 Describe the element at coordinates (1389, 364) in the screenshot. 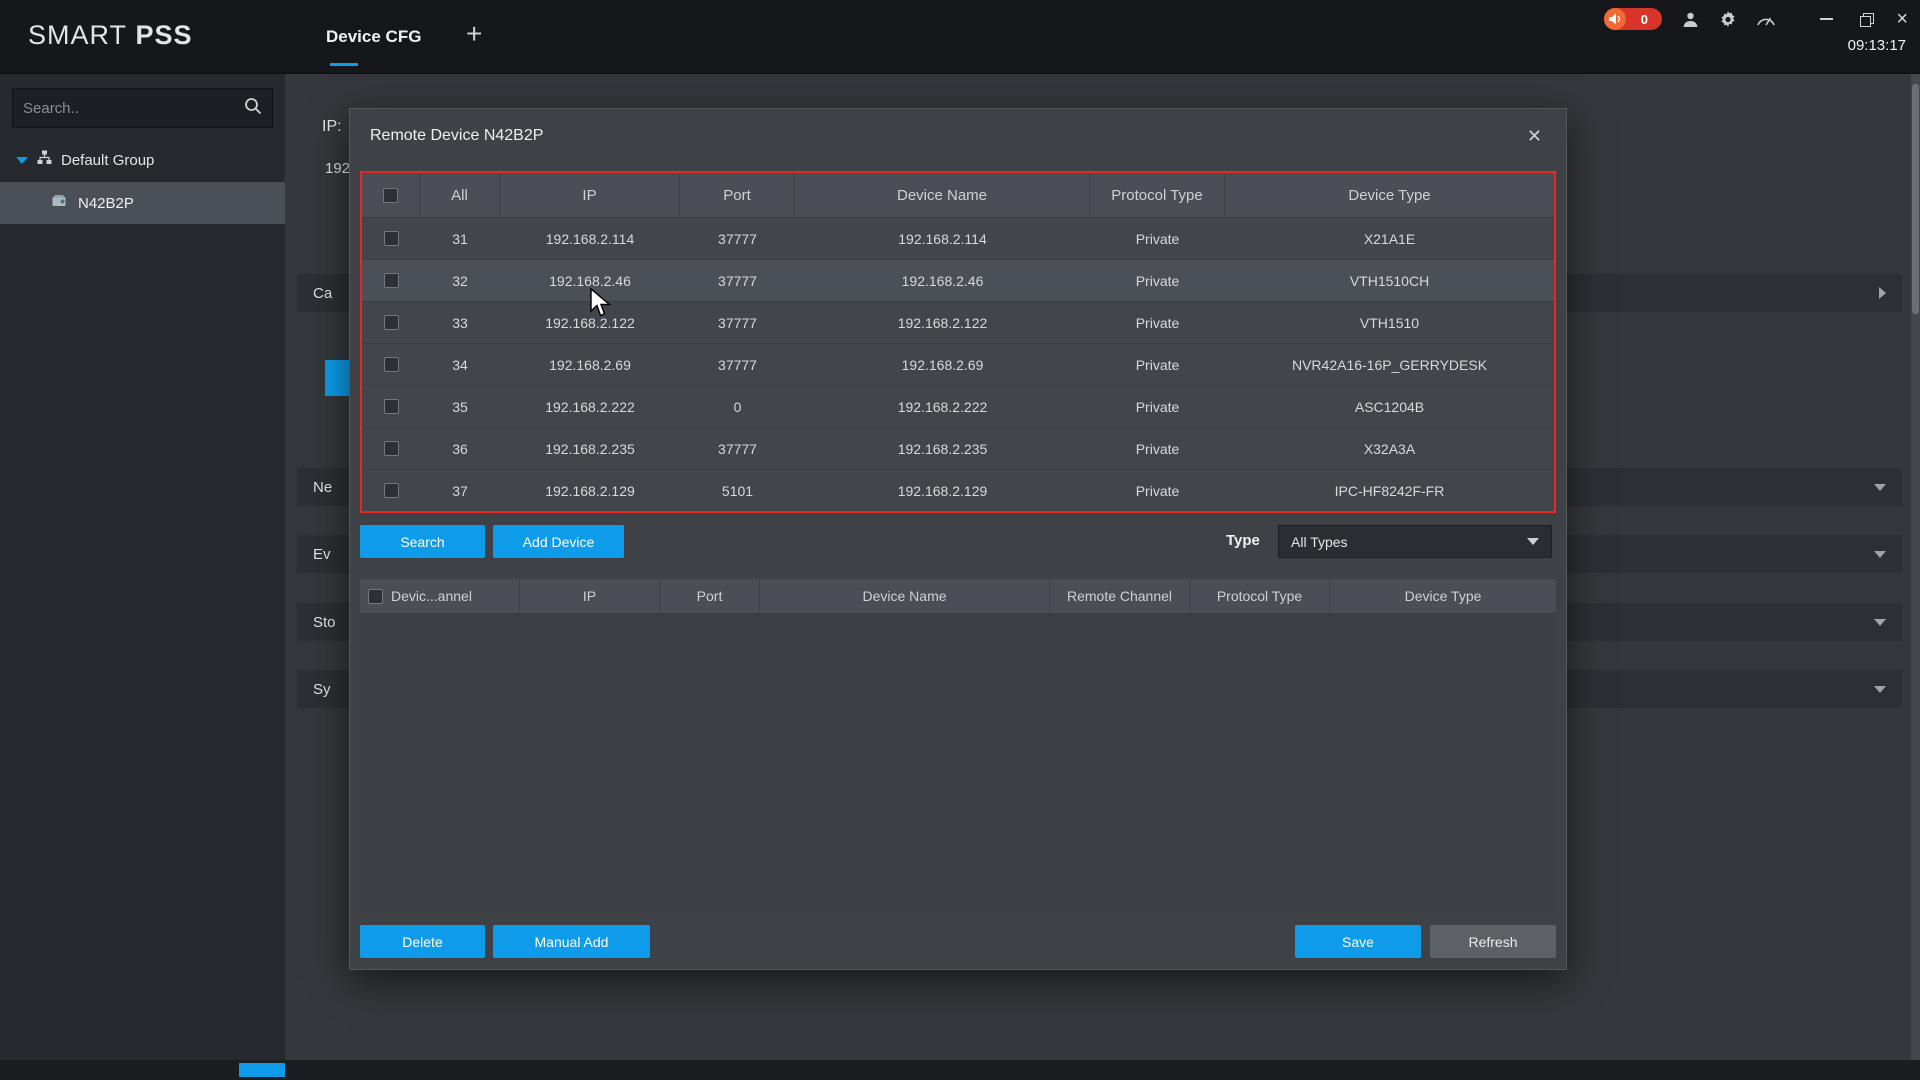

I see `cell-type: NVR42A16-16P_GERRYDESK` at that location.